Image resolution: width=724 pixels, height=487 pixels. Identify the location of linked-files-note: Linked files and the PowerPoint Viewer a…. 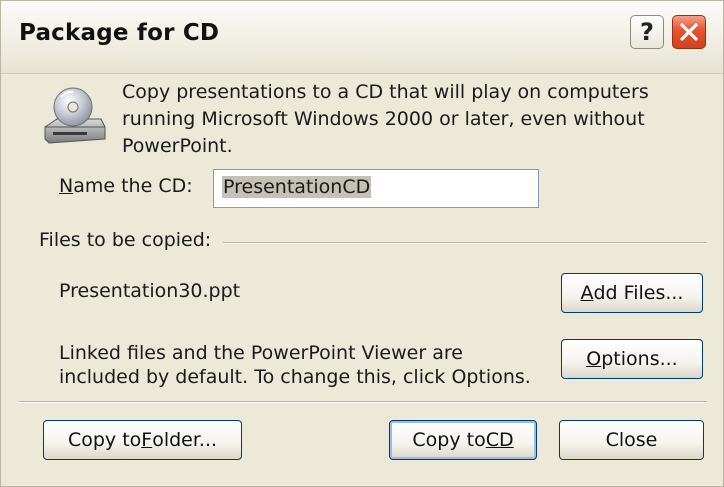
(295, 365).